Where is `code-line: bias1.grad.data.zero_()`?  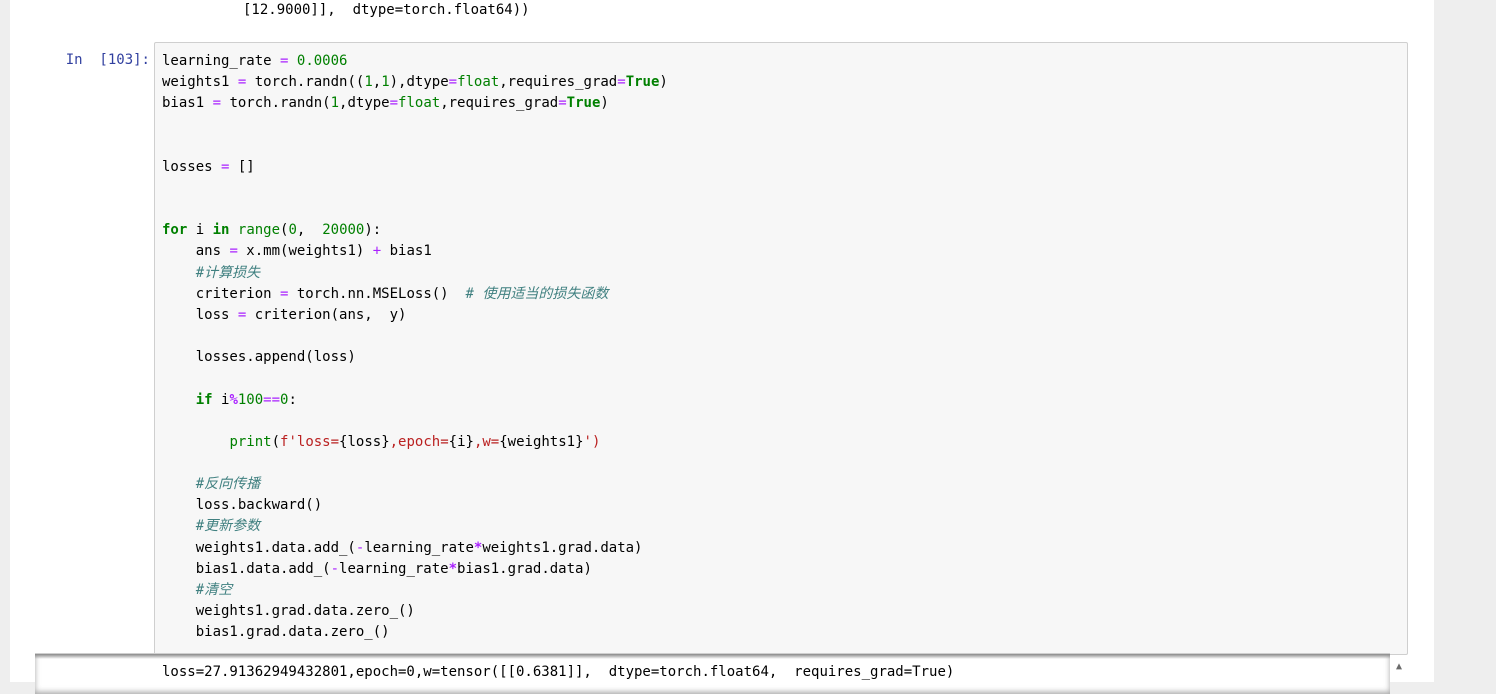 code-line: bias1.grad.data.zero_() is located at coordinates (276, 632).